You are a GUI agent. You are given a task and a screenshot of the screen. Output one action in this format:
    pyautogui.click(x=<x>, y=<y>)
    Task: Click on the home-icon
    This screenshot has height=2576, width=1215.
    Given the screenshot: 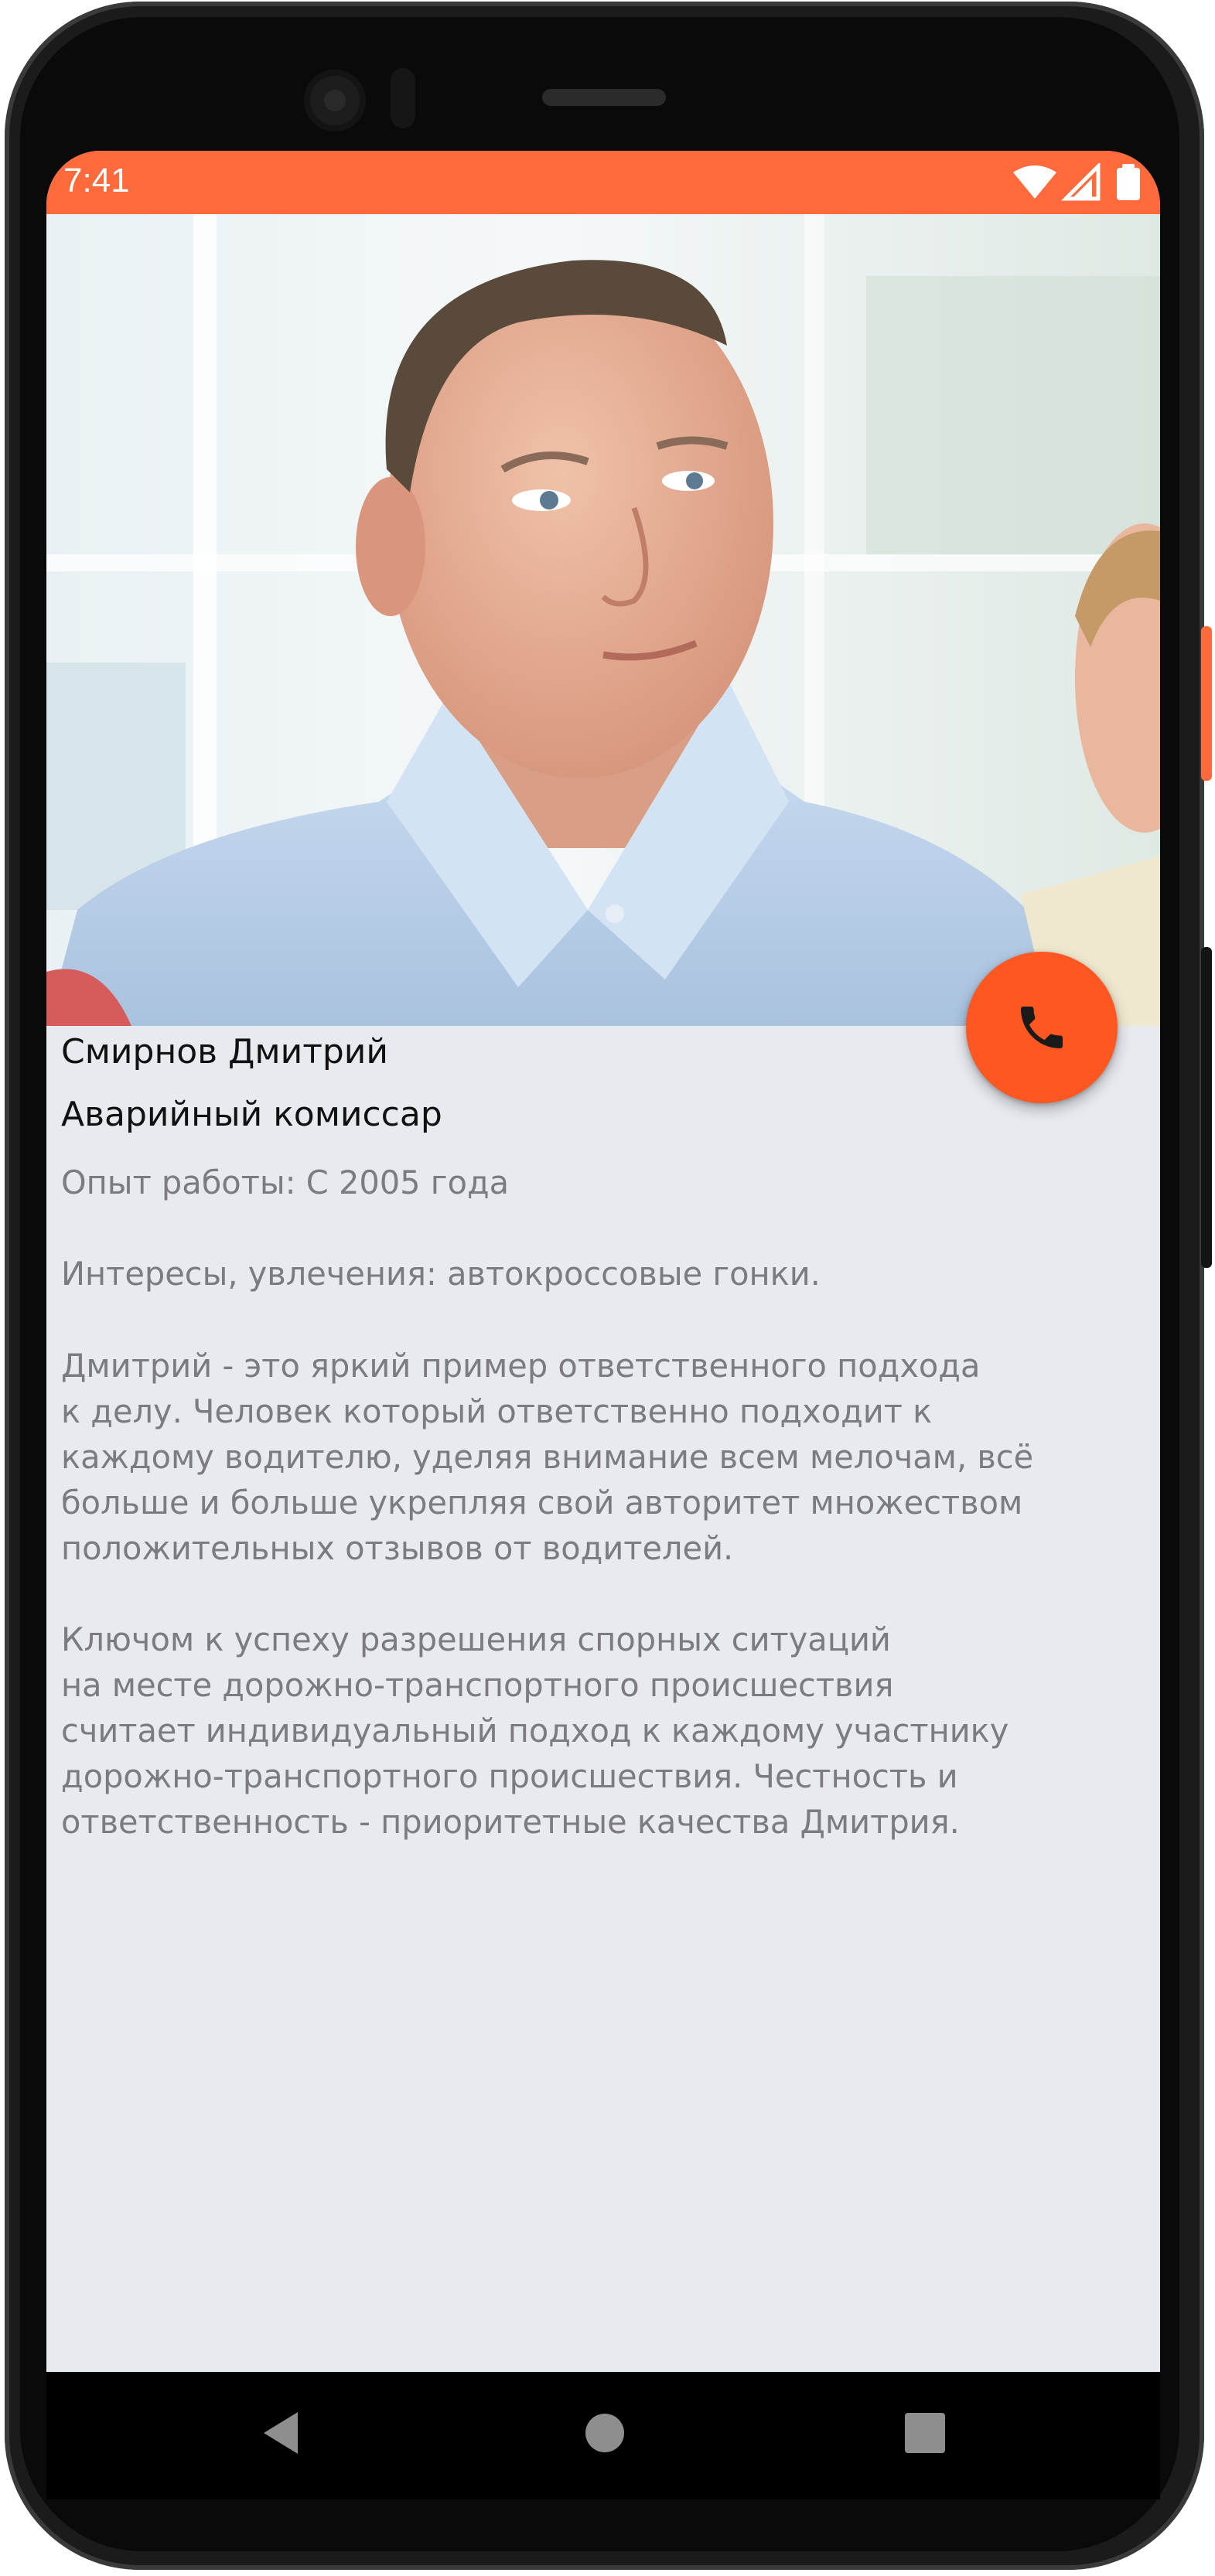 What is the action you would take?
    pyautogui.click(x=604, y=2433)
    